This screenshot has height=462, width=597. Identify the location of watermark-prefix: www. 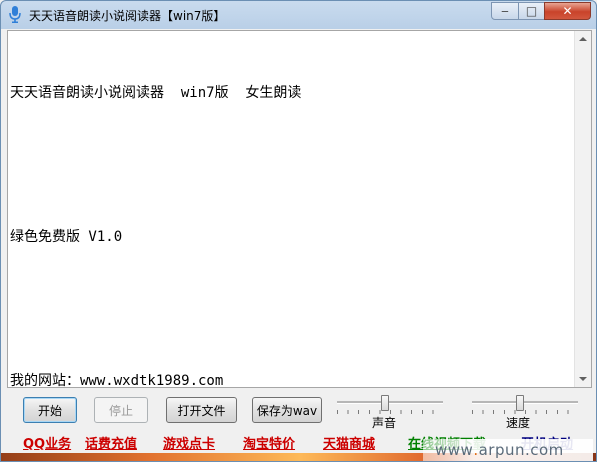
(454, 450).